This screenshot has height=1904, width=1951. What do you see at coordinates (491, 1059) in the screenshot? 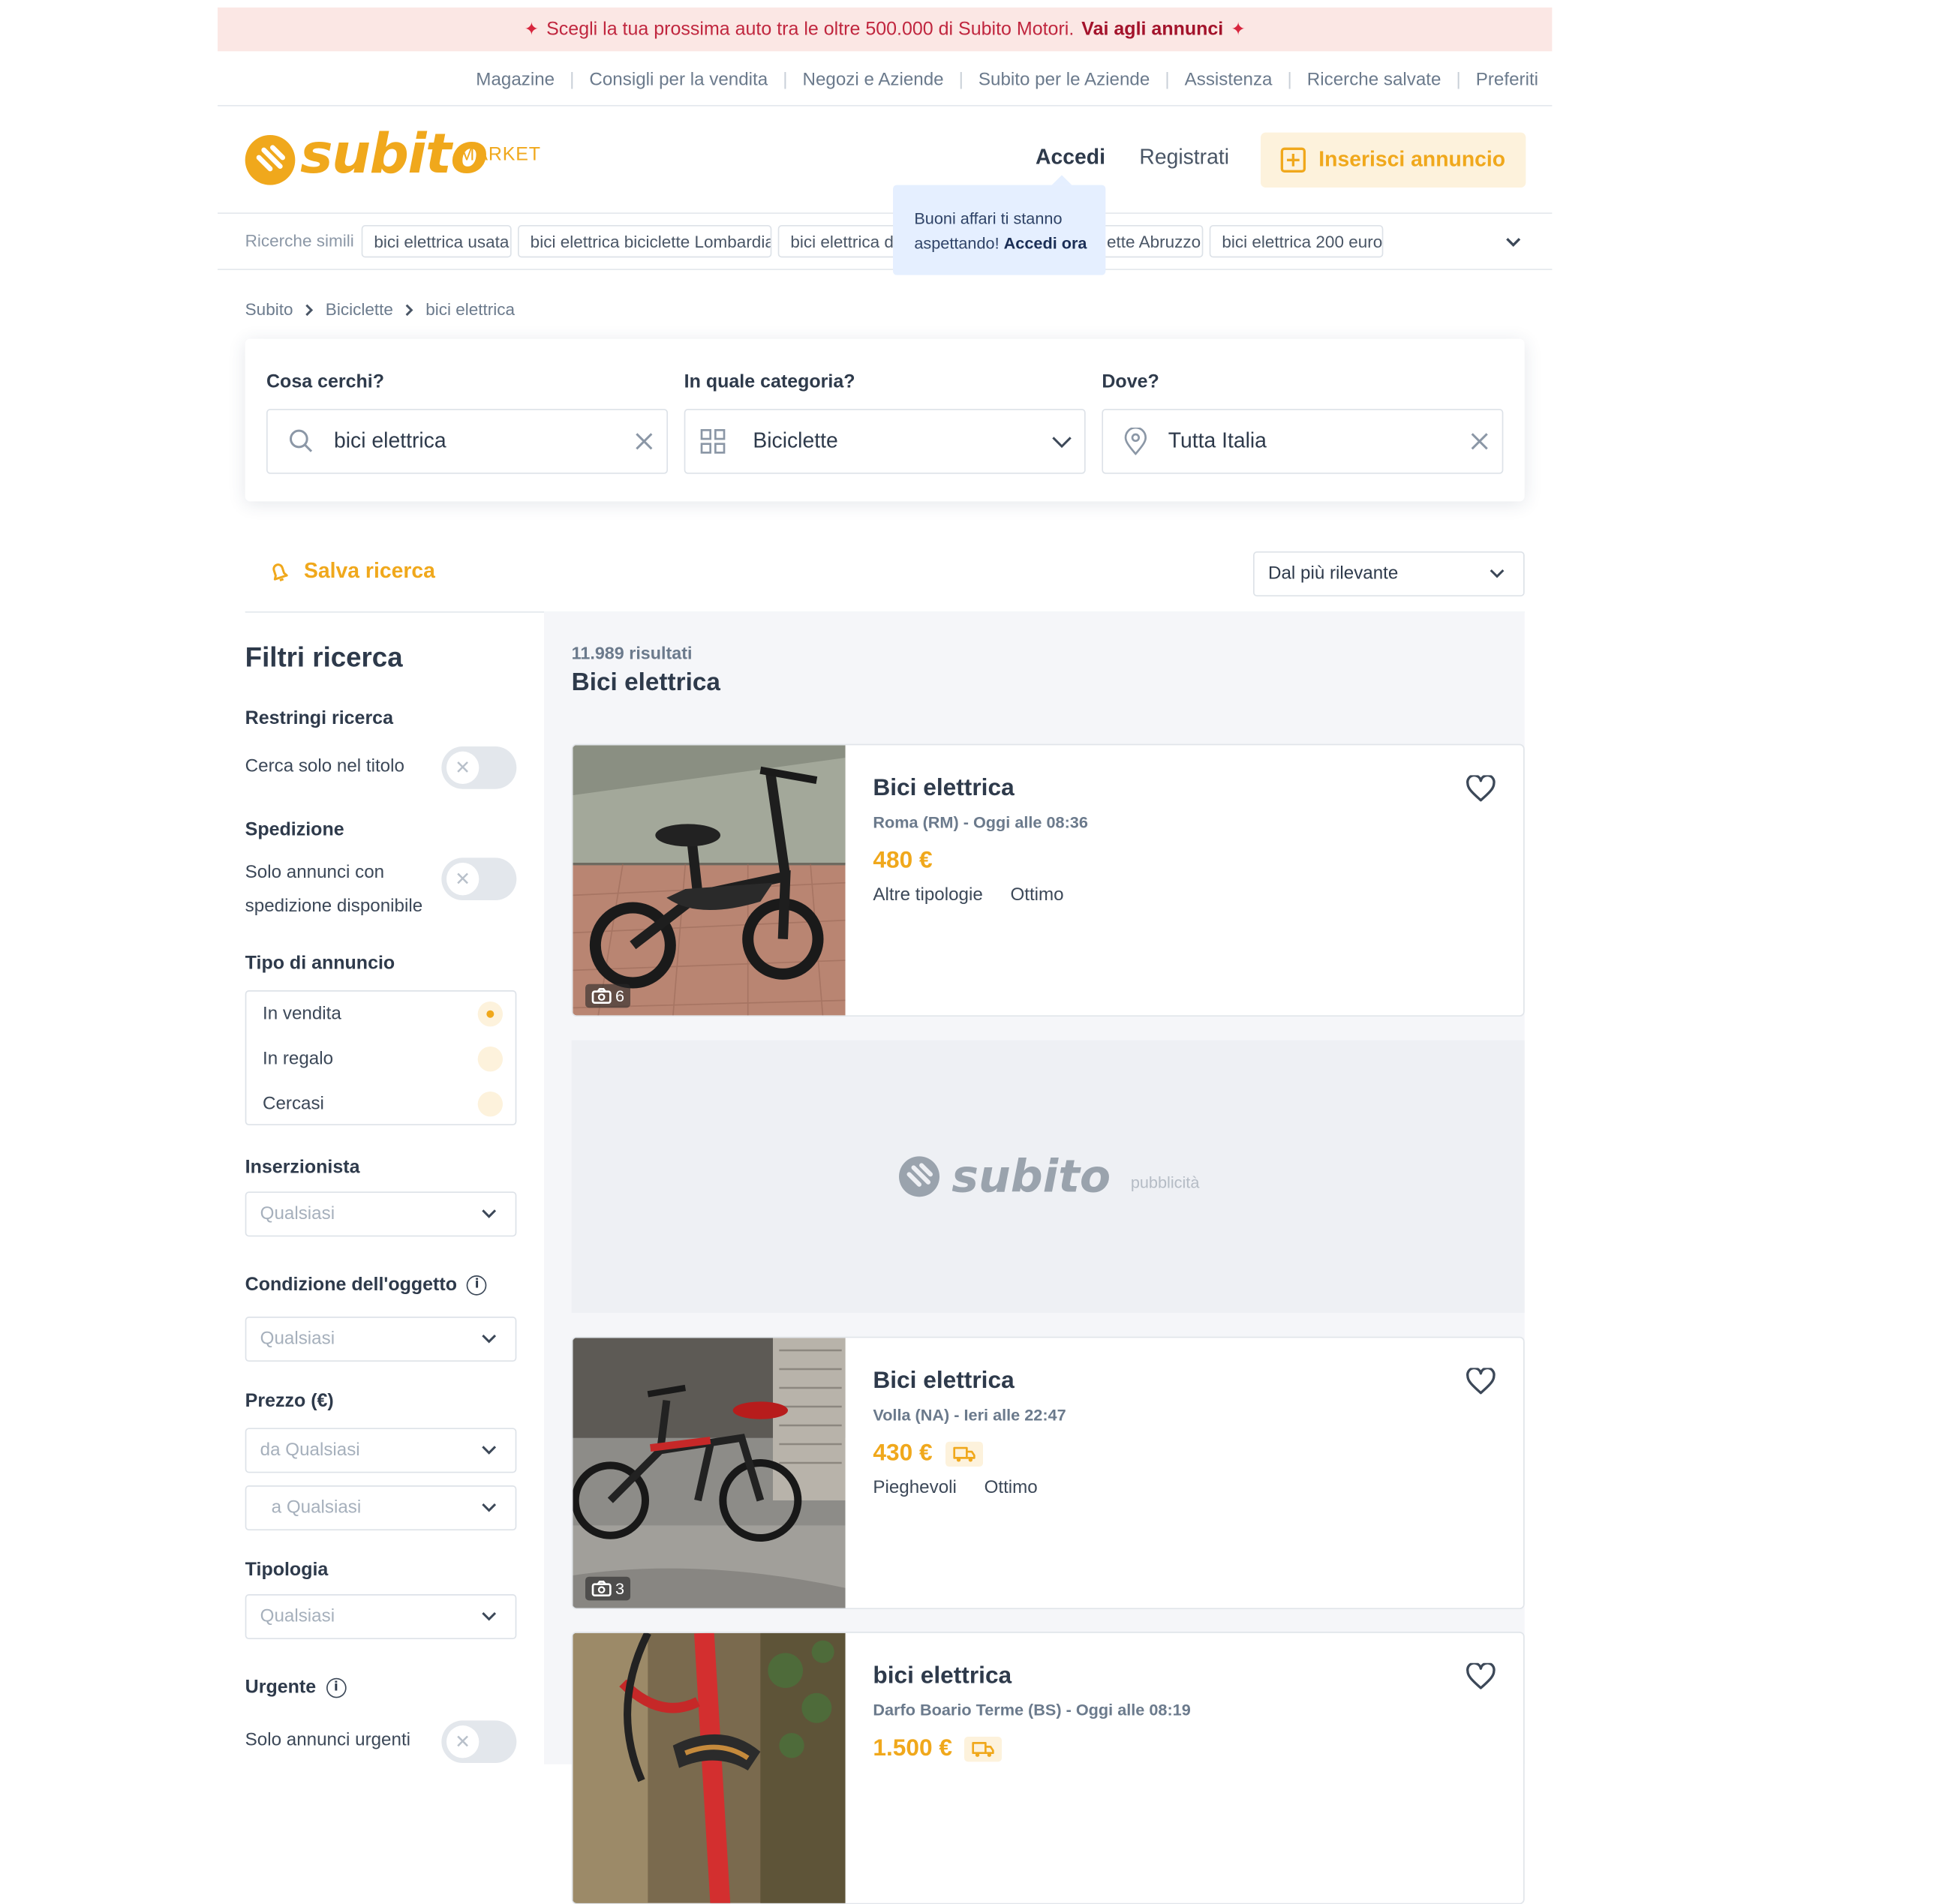
I see `radio-in-regalo` at bounding box center [491, 1059].